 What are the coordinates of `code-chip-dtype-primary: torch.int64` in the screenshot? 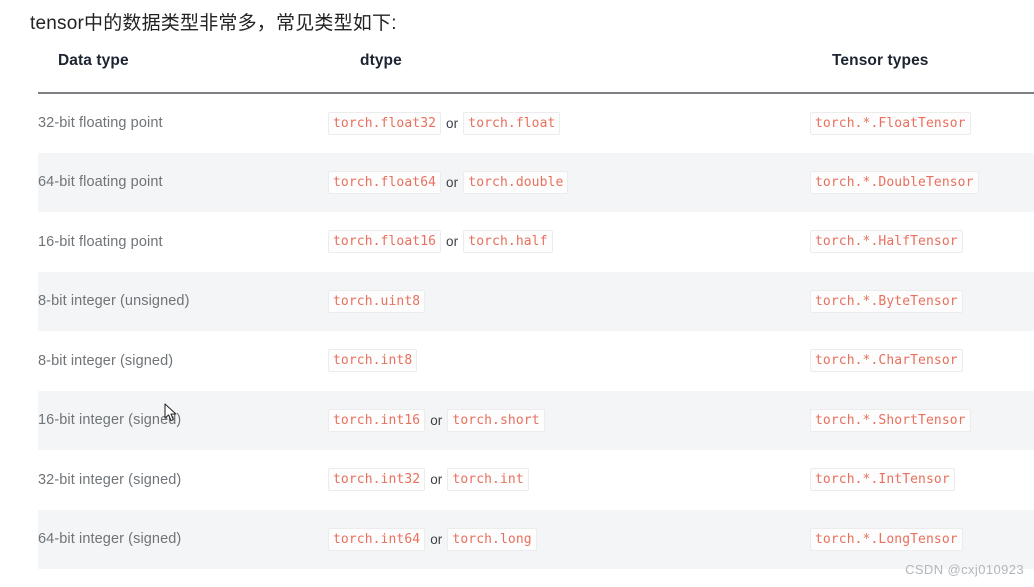 It's located at (377, 539).